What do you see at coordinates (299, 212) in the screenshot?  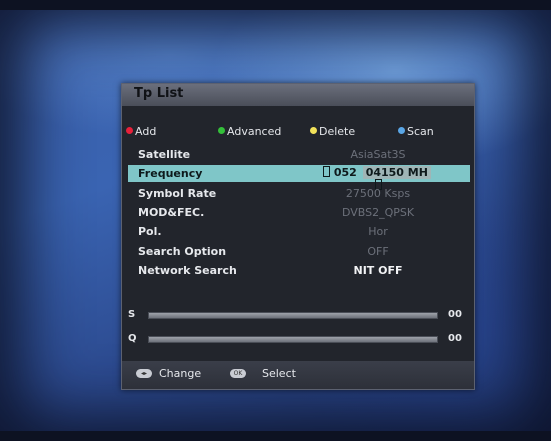 I see `row-mod-fec: MOD&FEC. DVBS2_QPSK` at bounding box center [299, 212].